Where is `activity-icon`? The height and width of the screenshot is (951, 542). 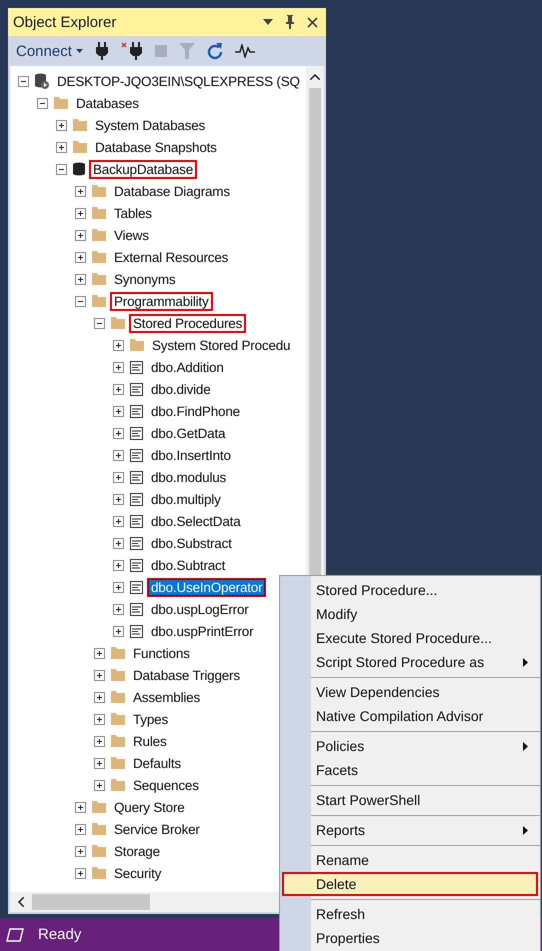
activity-icon is located at coordinates (244, 51).